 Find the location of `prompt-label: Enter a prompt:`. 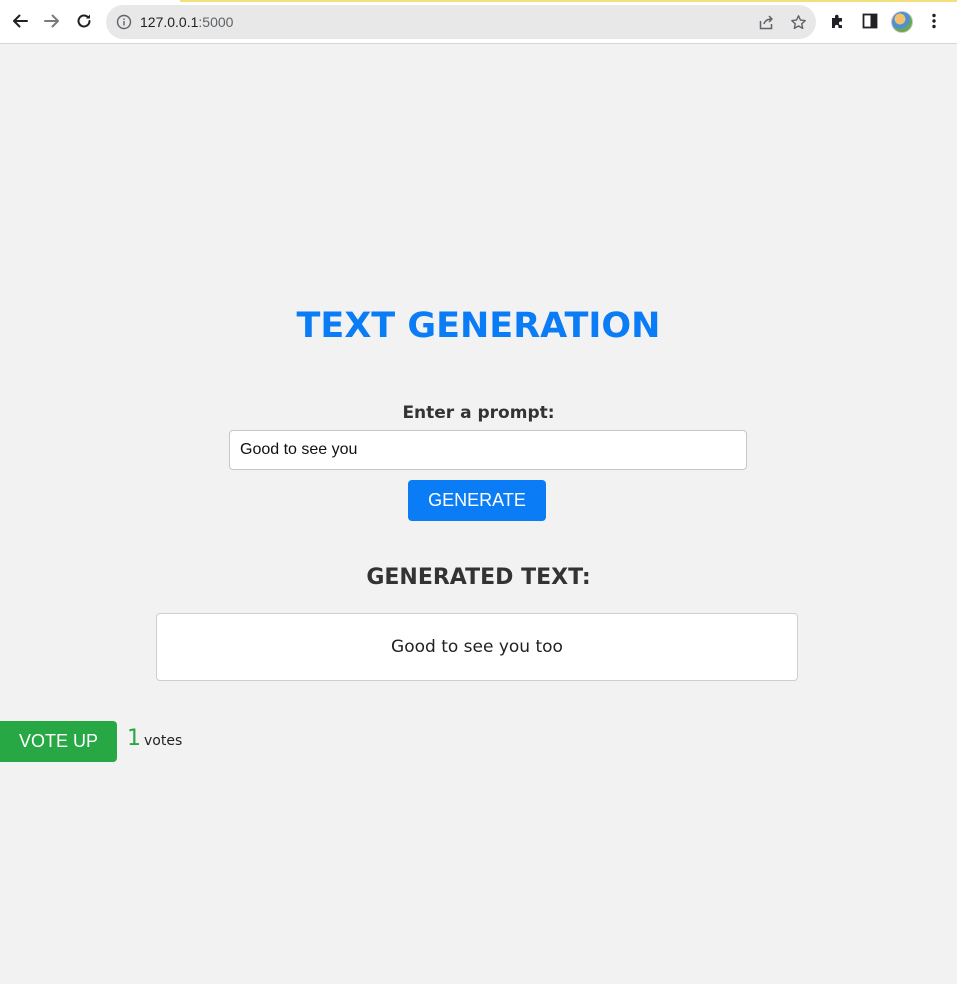

prompt-label: Enter a prompt: is located at coordinates (478, 413).